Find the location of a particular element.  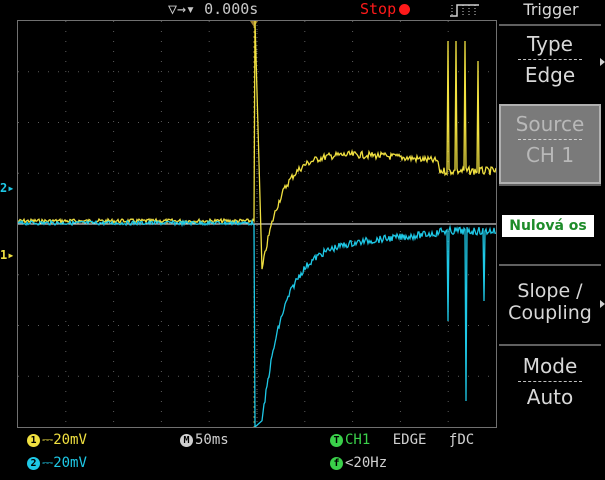

timebase-value: 50ms is located at coordinates (212, 440).